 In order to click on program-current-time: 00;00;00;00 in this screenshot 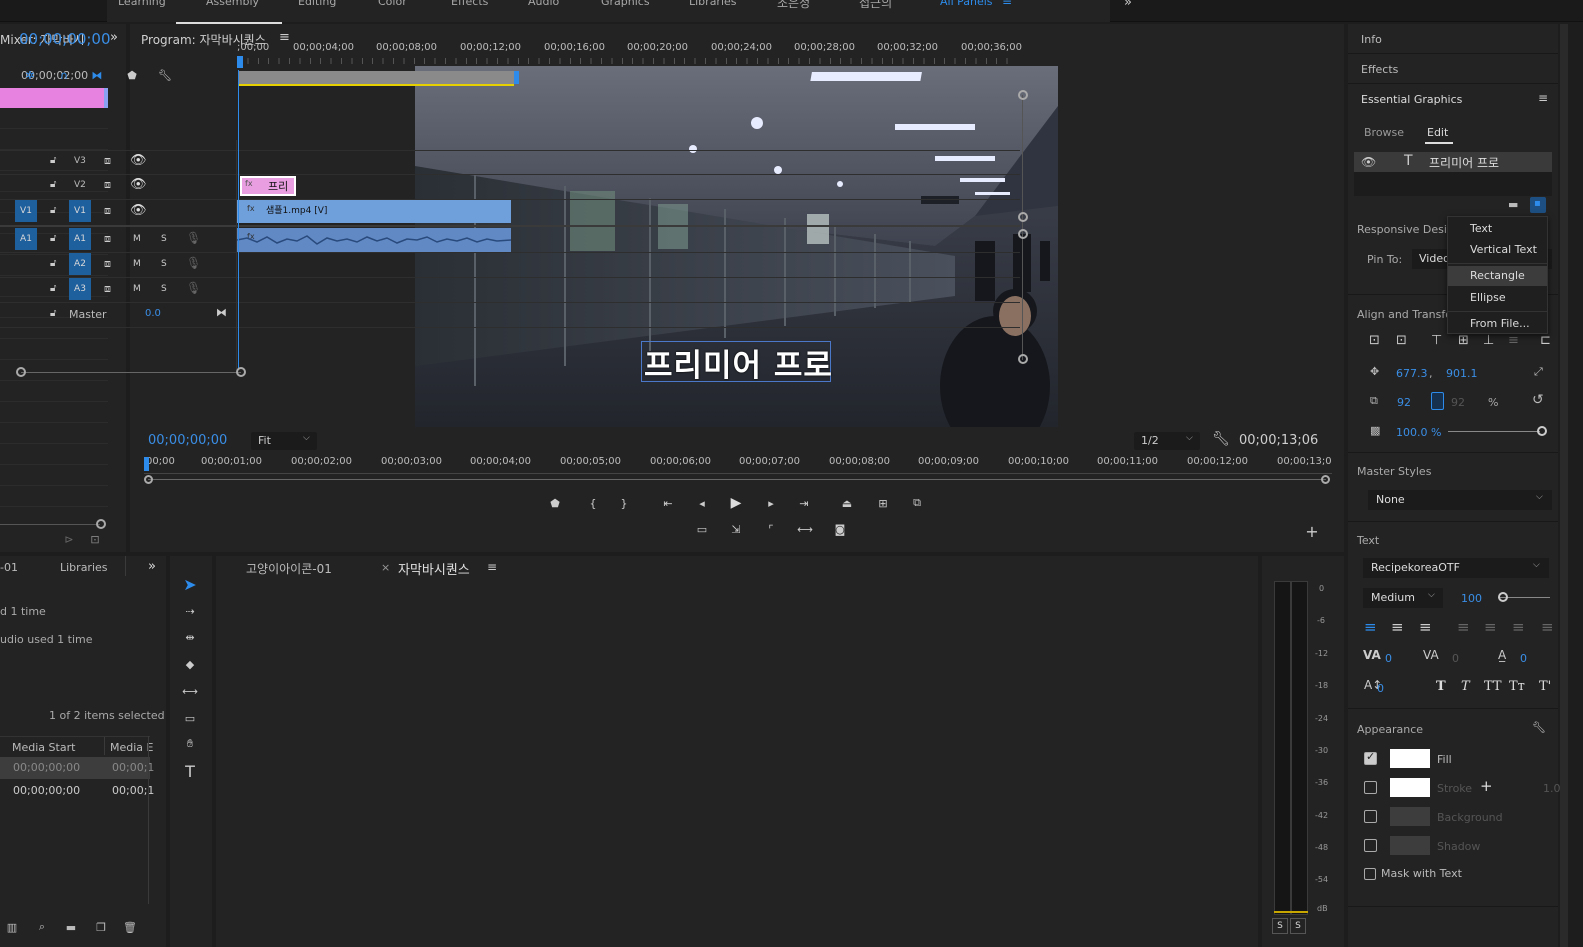, I will do `click(187, 440)`.